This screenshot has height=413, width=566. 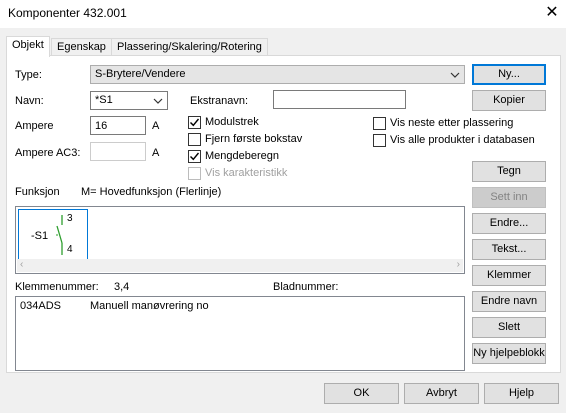 I want to click on switch-symbol: -S1 3 4, so click(x=53, y=234).